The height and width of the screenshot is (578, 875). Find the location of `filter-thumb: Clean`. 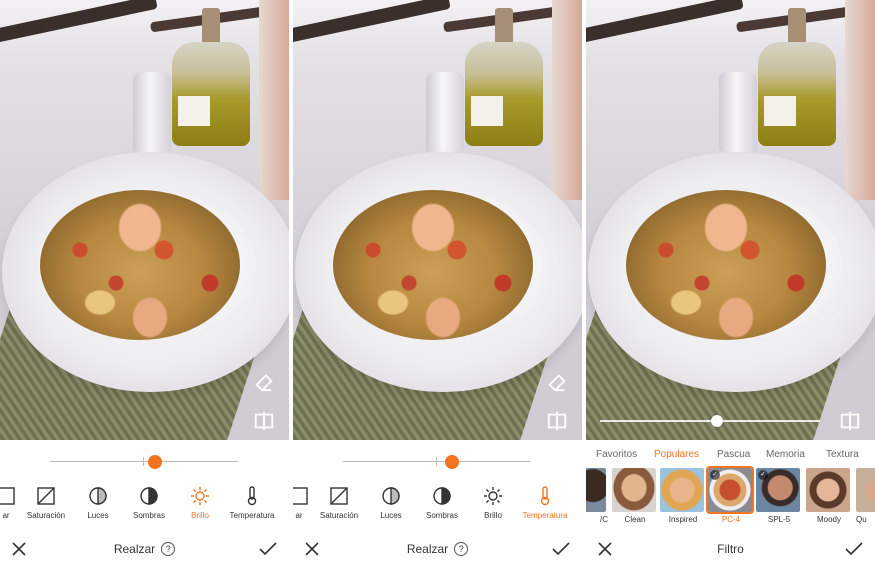

filter-thumb: Clean is located at coordinates (635, 496).